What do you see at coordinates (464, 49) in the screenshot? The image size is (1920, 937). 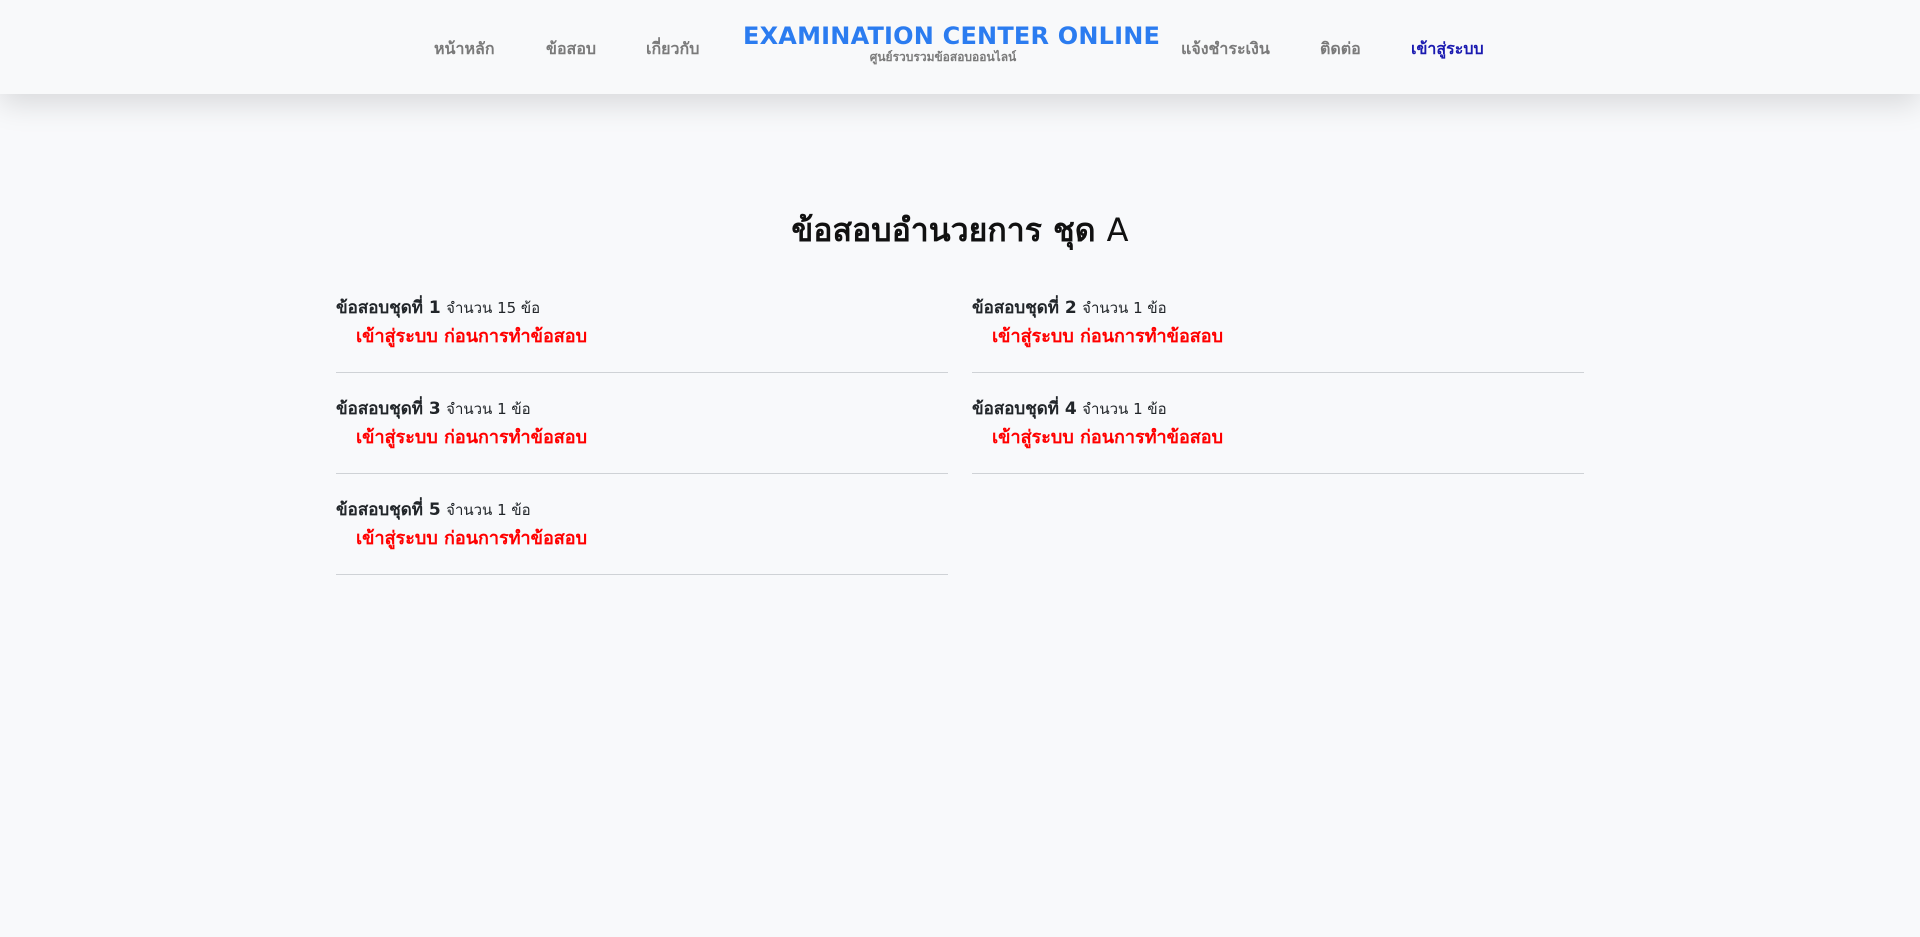 I see `nav-home-link: หน้าหลัก` at bounding box center [464, 49].